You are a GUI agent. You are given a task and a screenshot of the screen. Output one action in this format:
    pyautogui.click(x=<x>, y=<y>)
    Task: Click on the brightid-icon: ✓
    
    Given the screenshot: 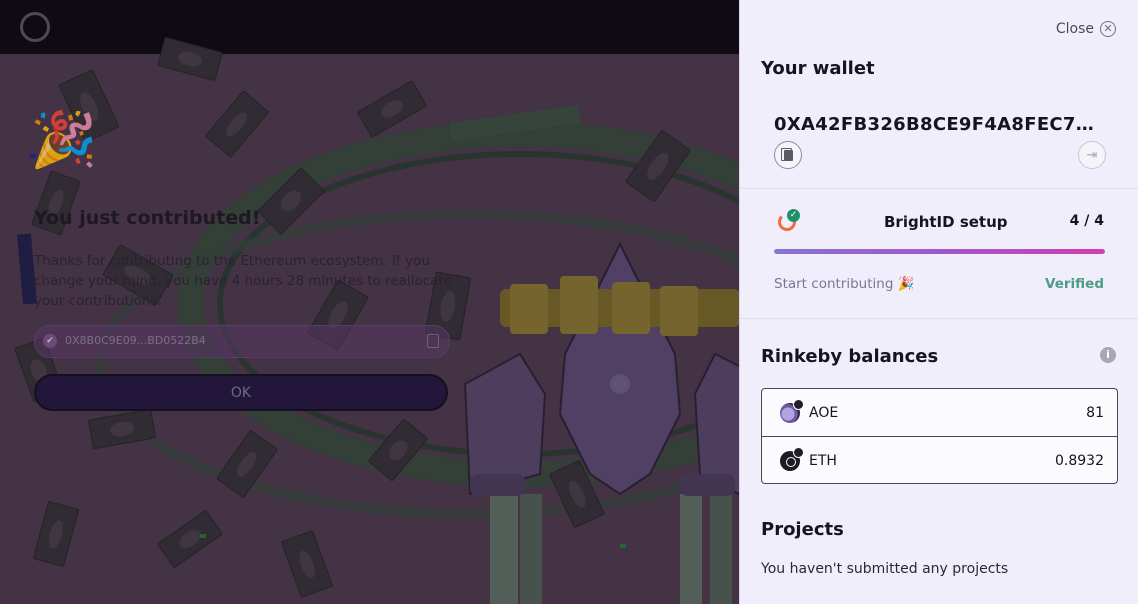 What is the action you would take?
    pyautogui.click(x=790, y=221)
    